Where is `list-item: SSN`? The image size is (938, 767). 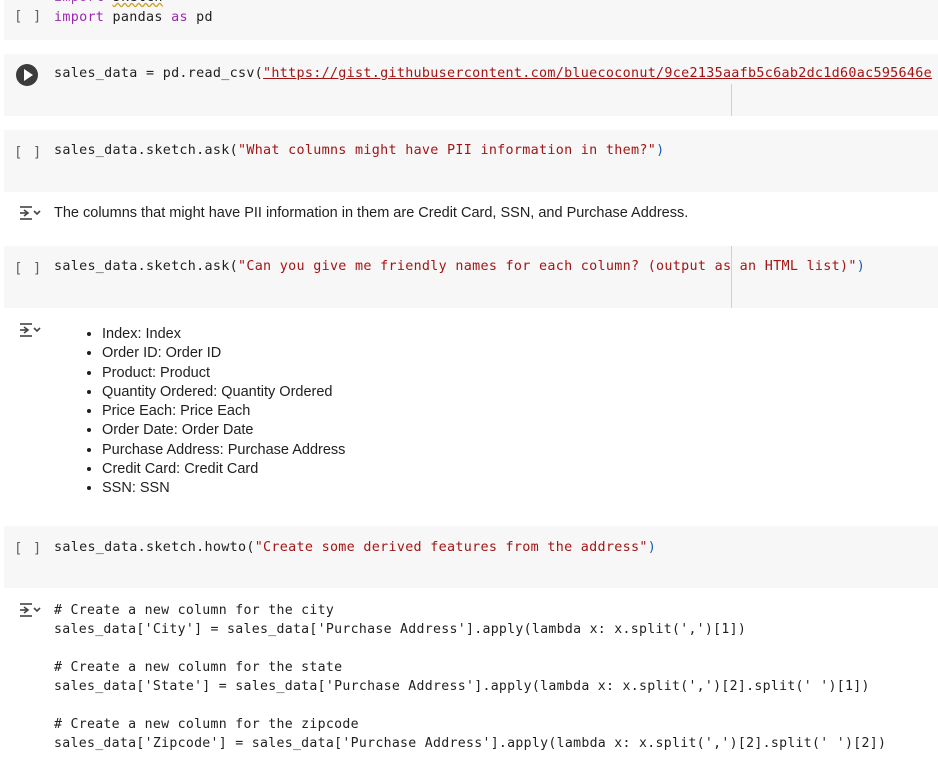
list-item: SSN is located at coordinates (223, 488).